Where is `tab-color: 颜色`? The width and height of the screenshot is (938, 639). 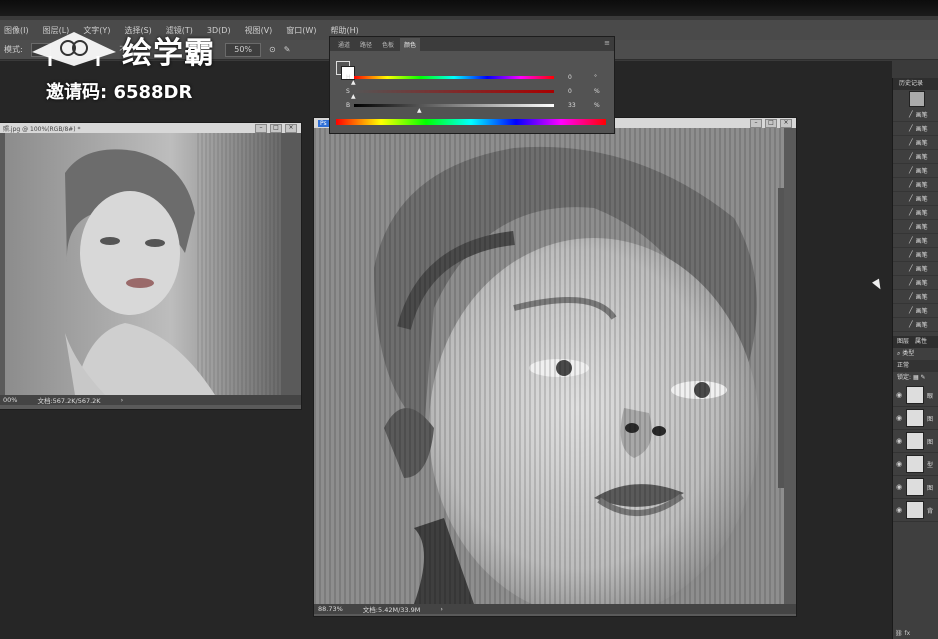
tab-color: 颜色 is located at coordinates (410, 44).